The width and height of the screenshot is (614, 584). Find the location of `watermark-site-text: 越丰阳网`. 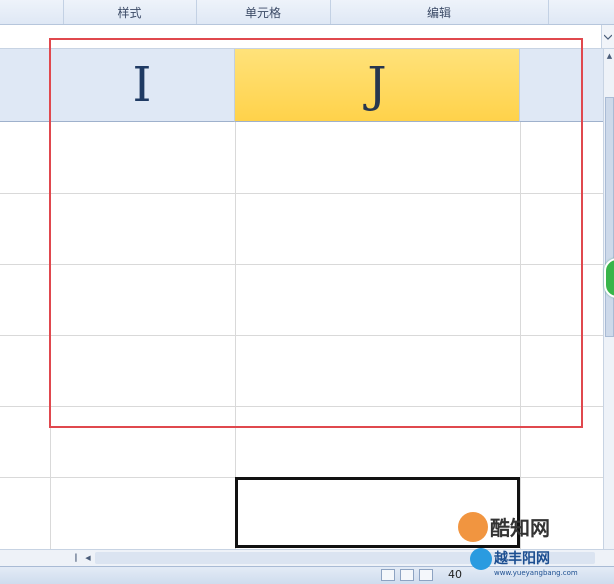

watermark-site-text: 越丰阳网 is located at coordinates (522, 559).